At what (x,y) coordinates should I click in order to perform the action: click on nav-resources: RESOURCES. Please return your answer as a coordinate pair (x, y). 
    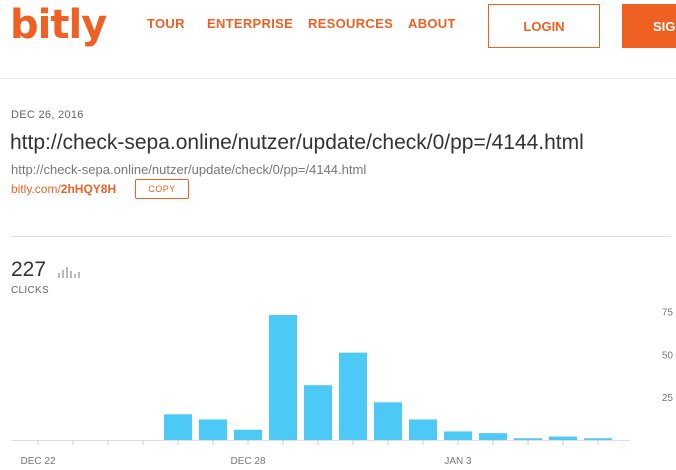
    Looking at the image, I should click on (350, 23).